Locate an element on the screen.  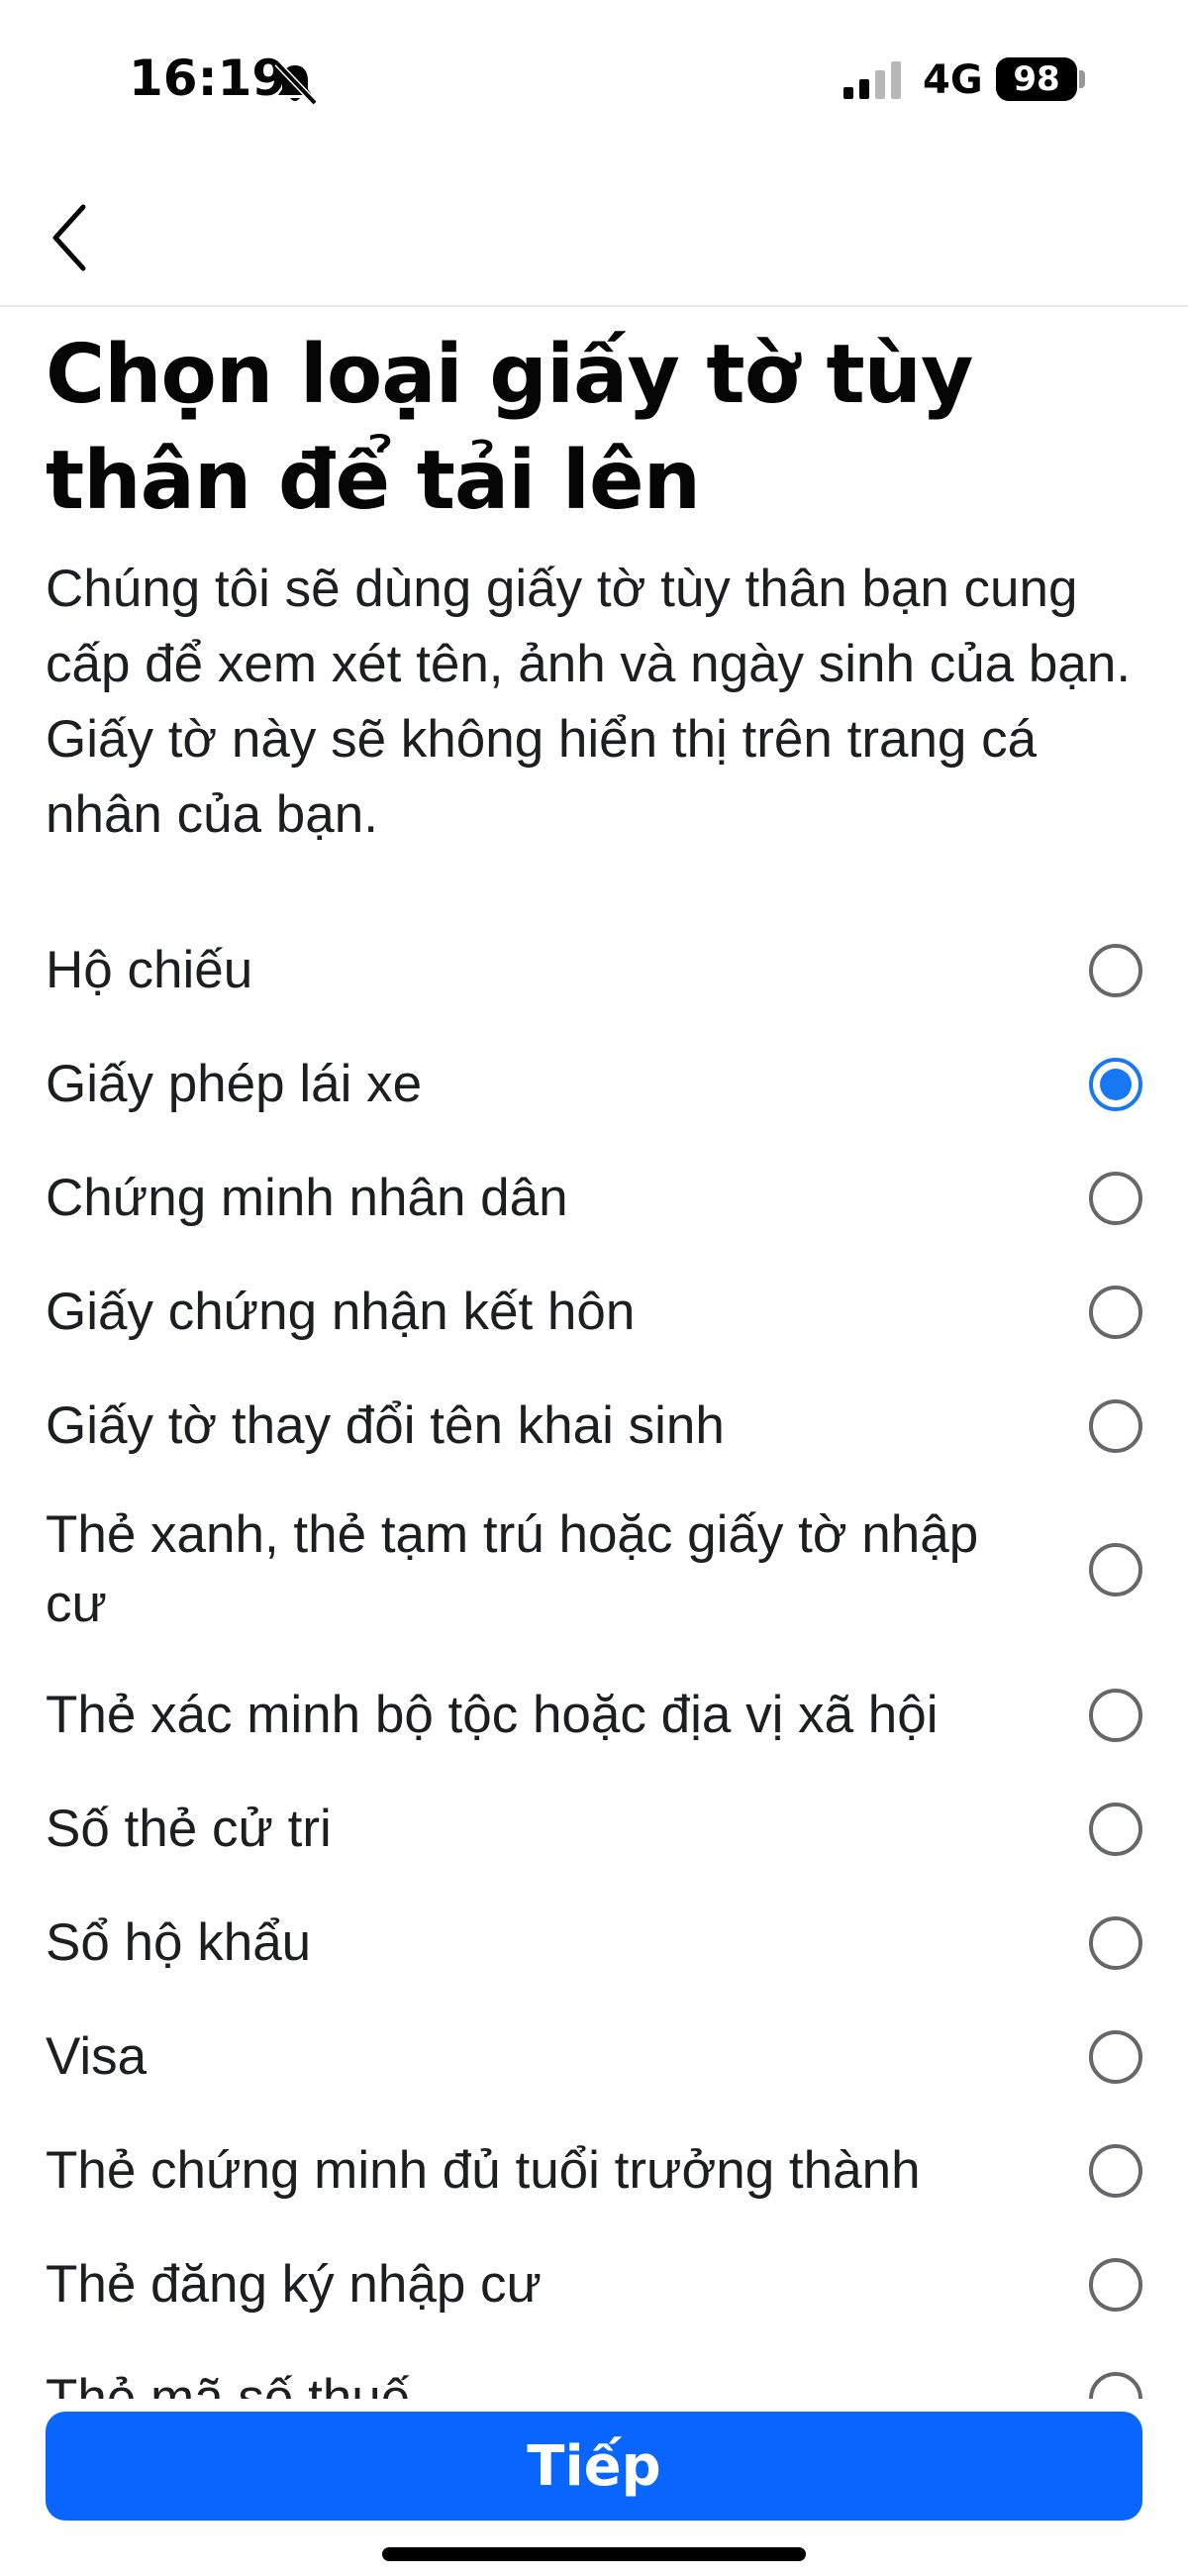
battery-icon: 98 is located at coordinates (1036, 79).